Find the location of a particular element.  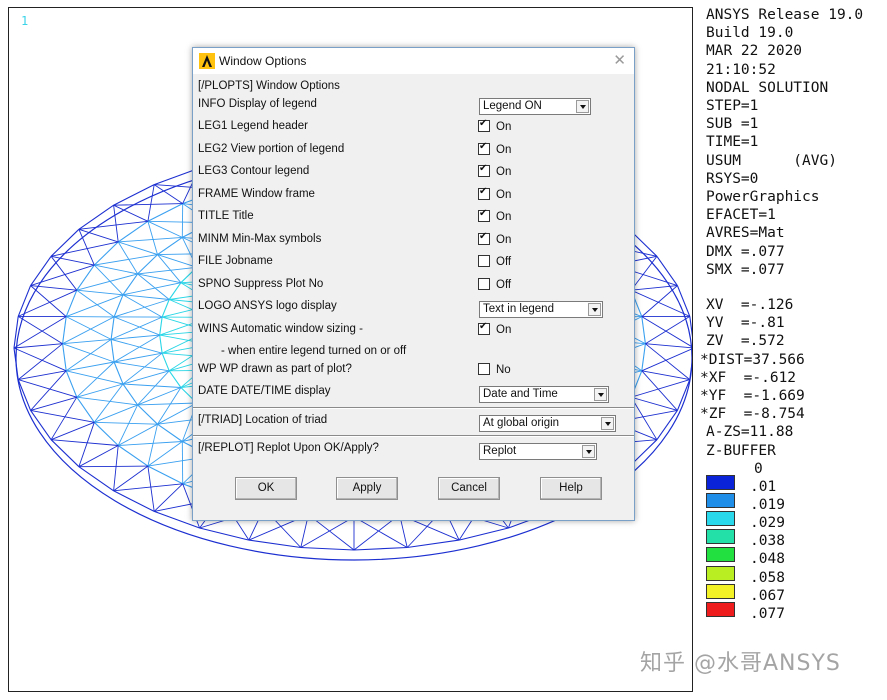

option-label: Jobname is located at coordinates (249, 261).